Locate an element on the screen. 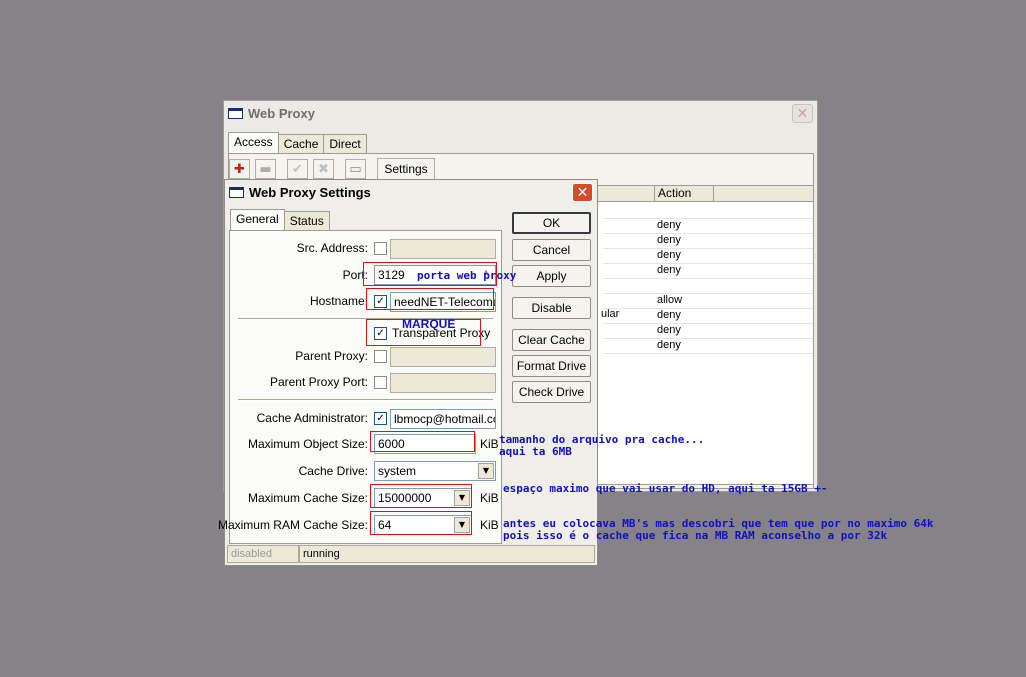 This screenshot has height=677, width=1026. settings-titlebar: Web Proxy Settings ✕ is located at coordinates (411, 192).